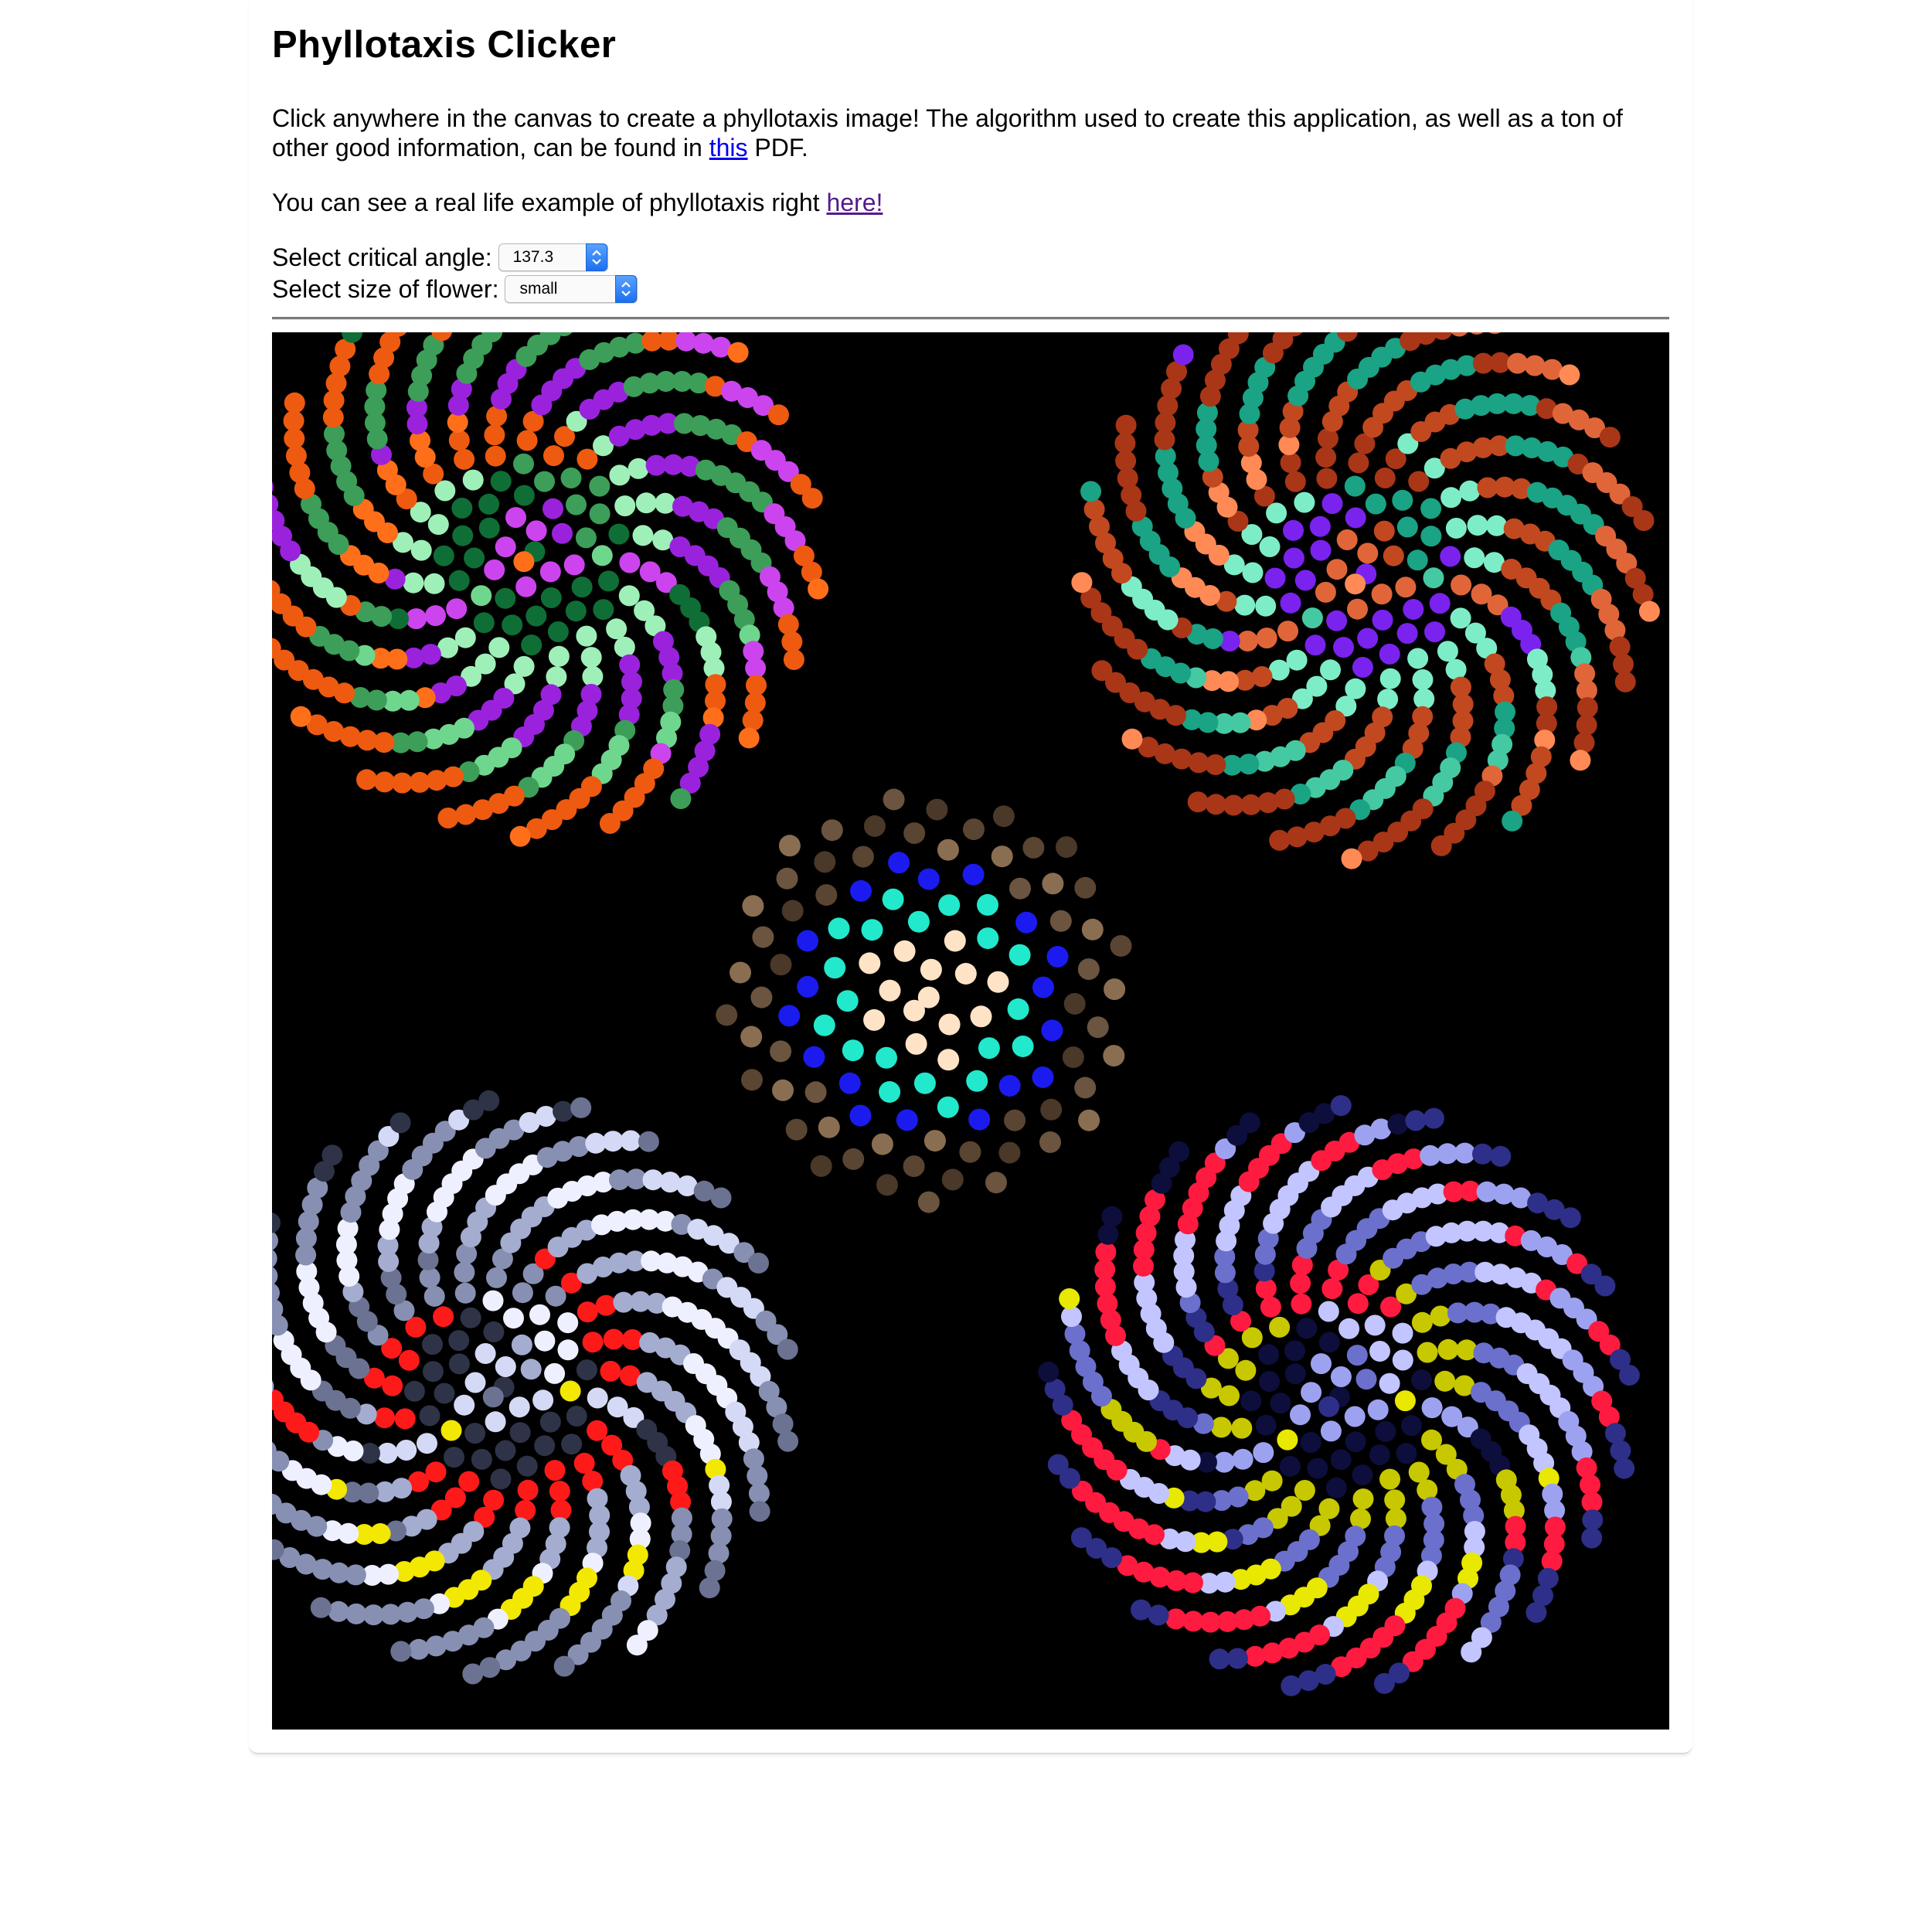 The image size is (1932, 1932). Describe the element at coordinates (539, 289) in the screenshot. I see `size-select-value: small` at that location.